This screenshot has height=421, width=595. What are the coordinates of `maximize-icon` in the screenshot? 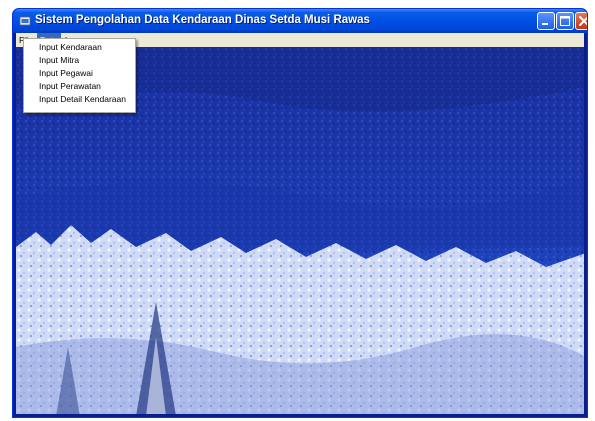 It's located at (565, 21).